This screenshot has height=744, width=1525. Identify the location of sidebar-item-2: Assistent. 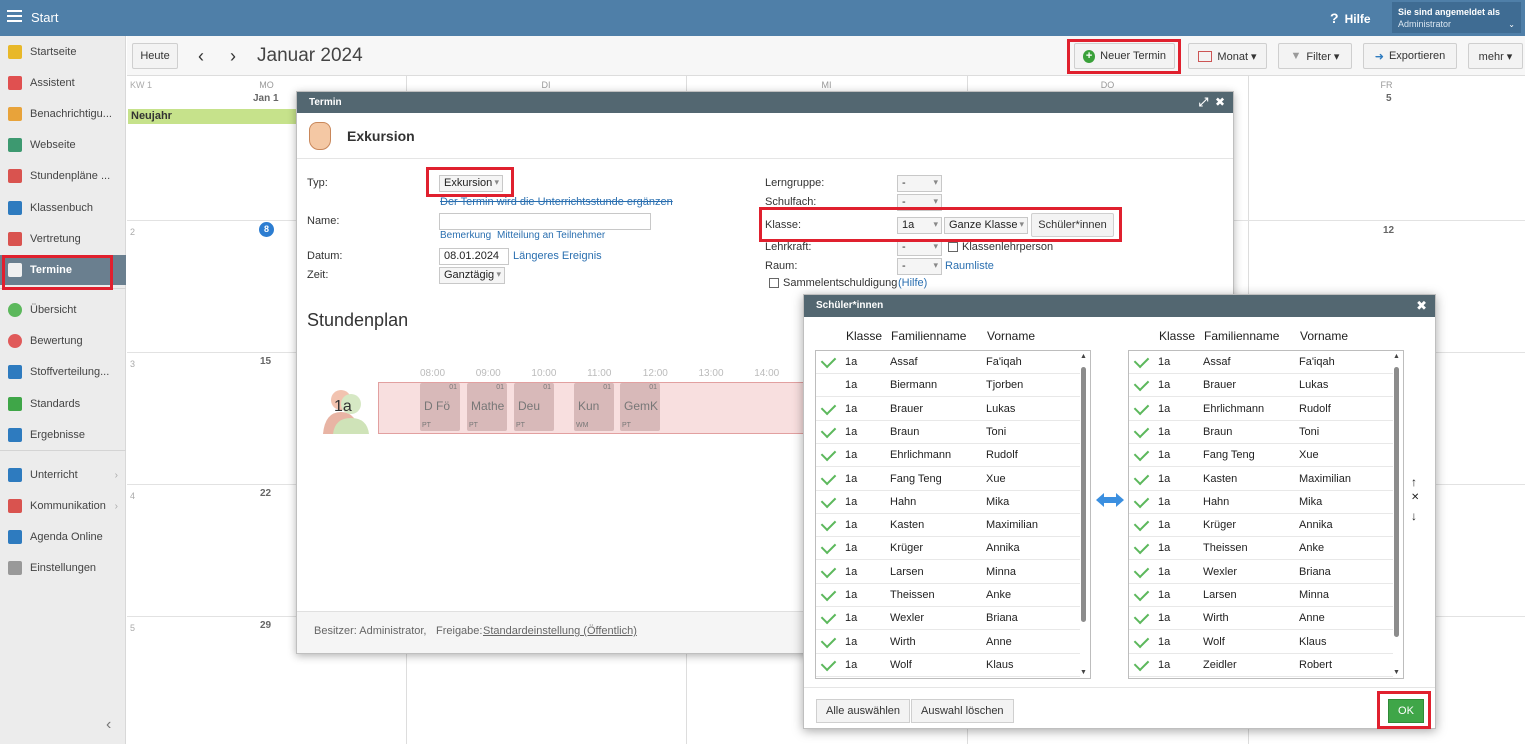
(63, 83).